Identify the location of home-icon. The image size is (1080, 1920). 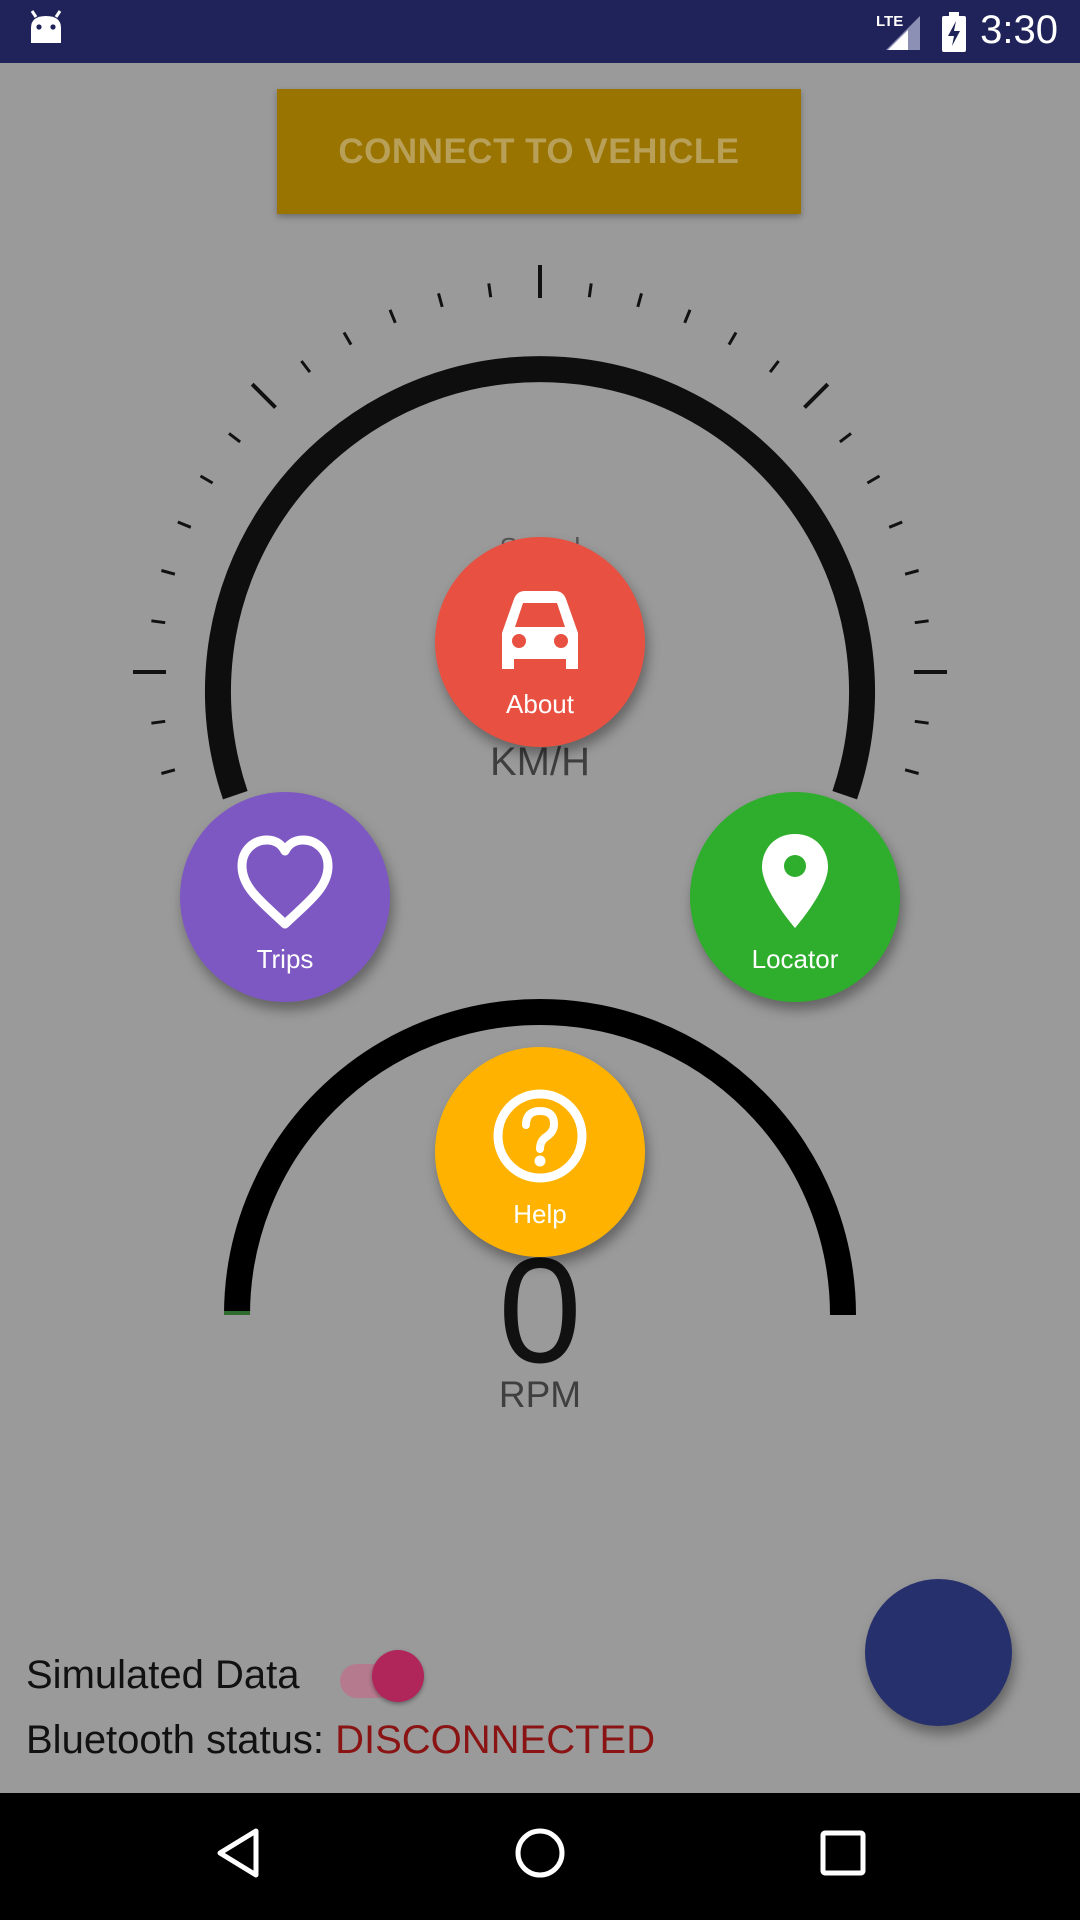
(540, 1853).